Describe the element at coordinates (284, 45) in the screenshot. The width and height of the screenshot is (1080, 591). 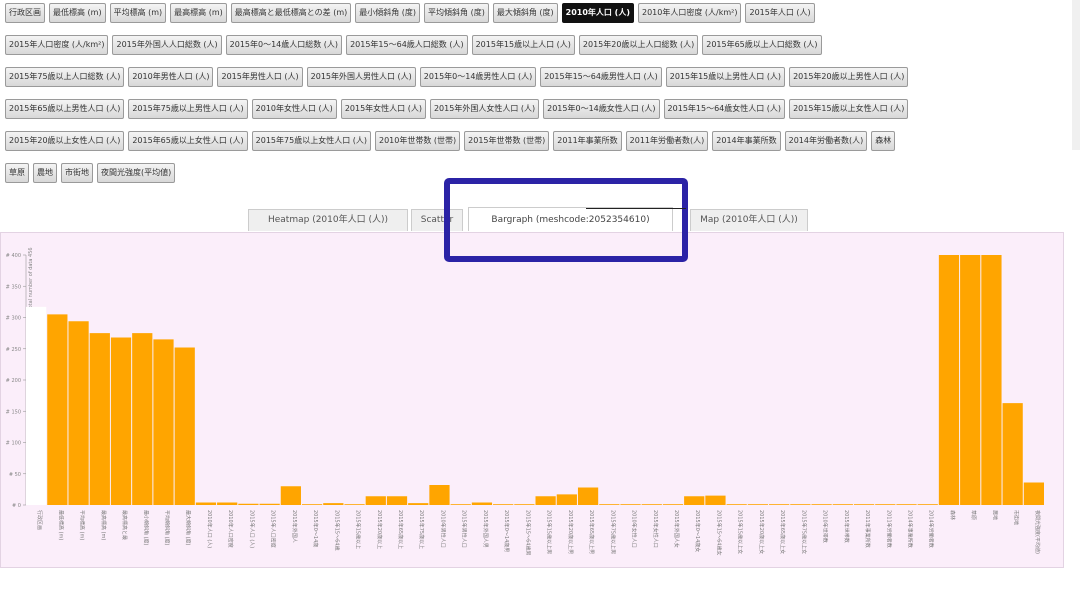
I see `attribute-button: 2015年0～14歳人口総数 (人)` at that location.